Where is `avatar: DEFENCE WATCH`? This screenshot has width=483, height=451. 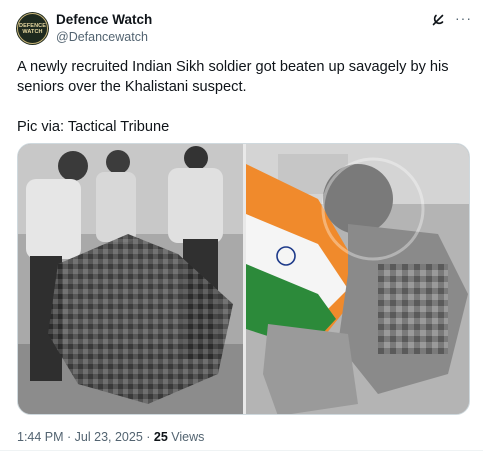 avatar: DEFENCE WATCH is located at coordinates (32, 28).